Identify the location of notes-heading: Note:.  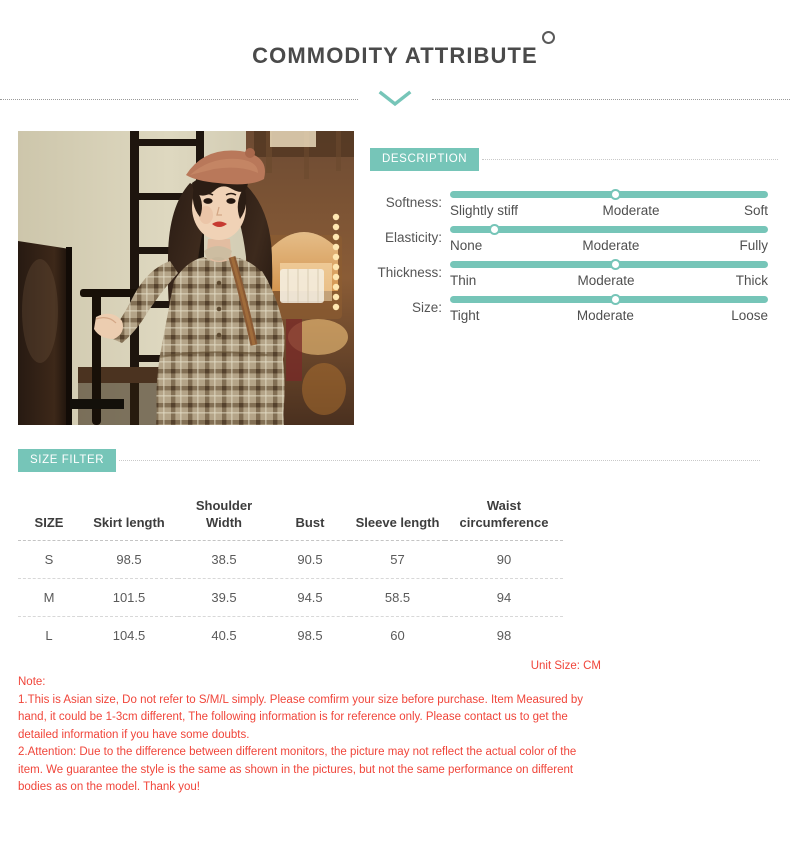
(32, 682).